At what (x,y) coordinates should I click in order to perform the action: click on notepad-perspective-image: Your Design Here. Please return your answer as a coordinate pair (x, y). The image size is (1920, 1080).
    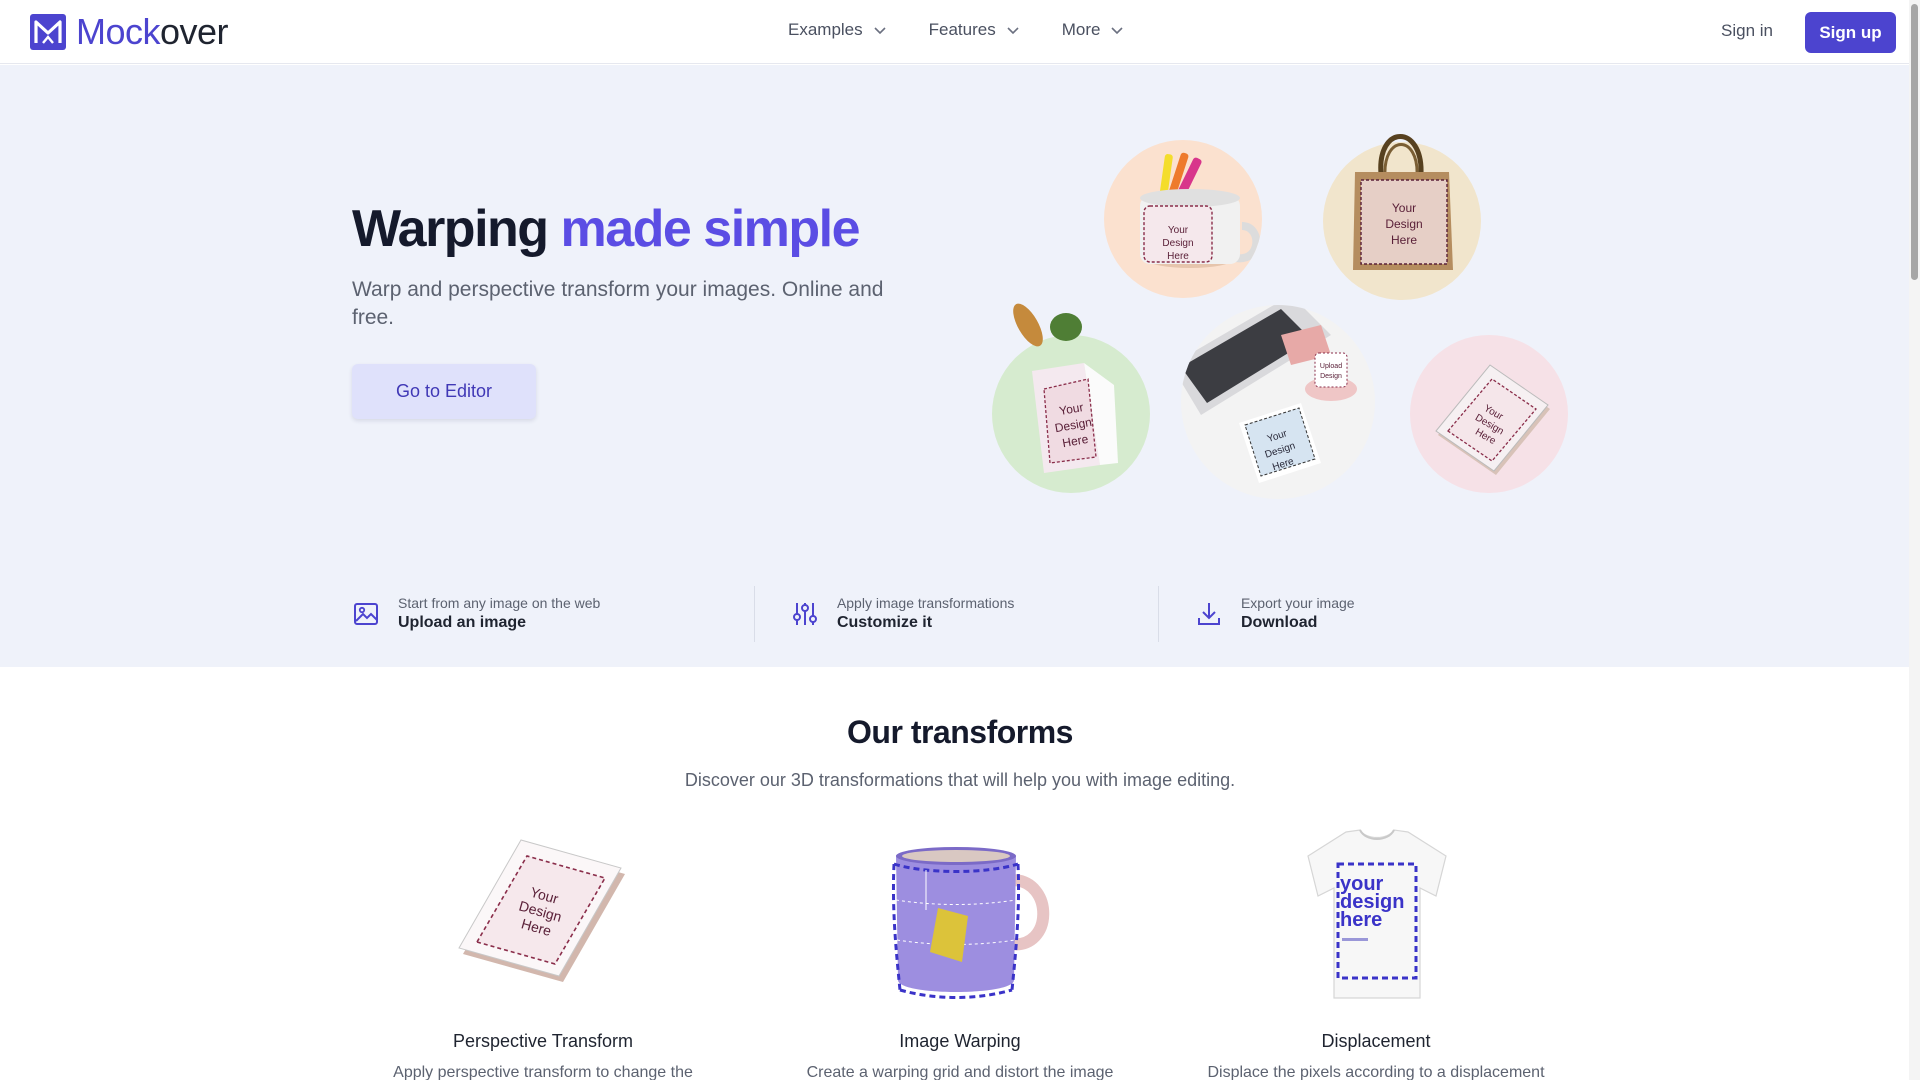
    Looking at the image, I should click on (541, 910).